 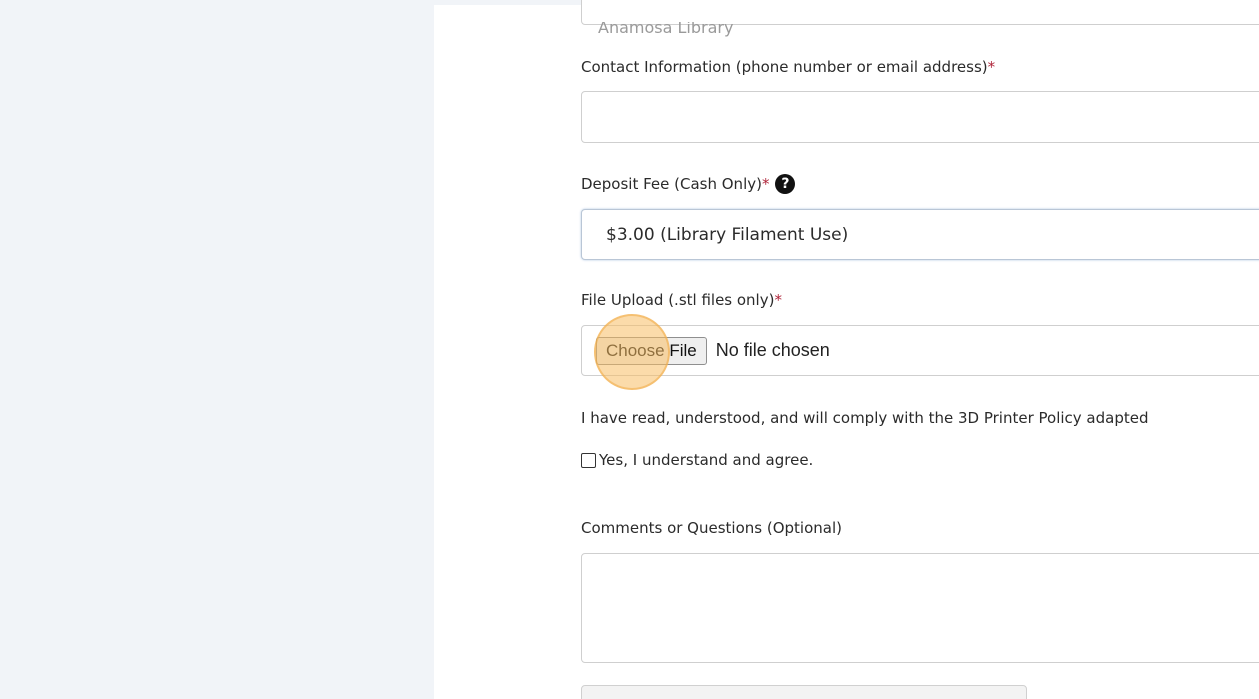 What do you see at coordinates (772, 350) in the screenshot?
I see `file-status: No file chosen` at bounding box center [772, 350].